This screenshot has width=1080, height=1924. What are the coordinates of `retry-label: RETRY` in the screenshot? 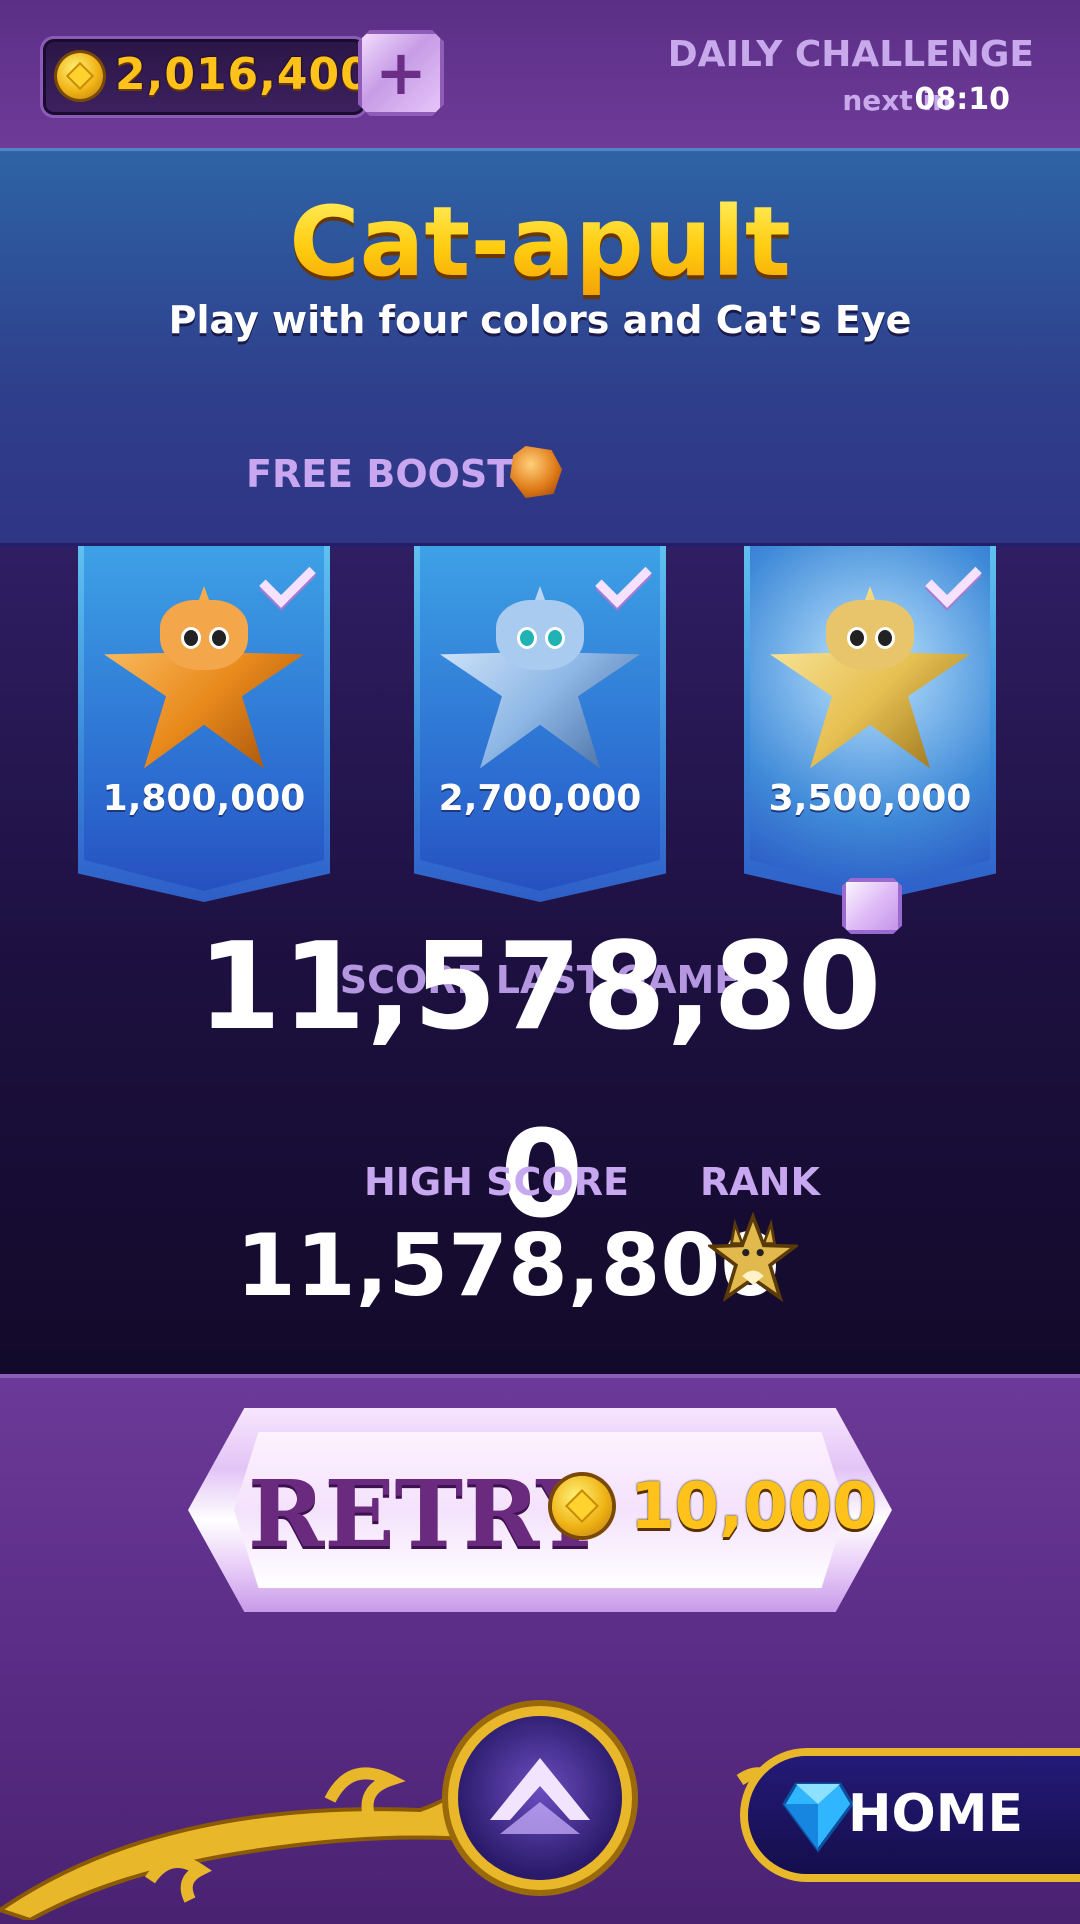 It's located at (425, 1514).